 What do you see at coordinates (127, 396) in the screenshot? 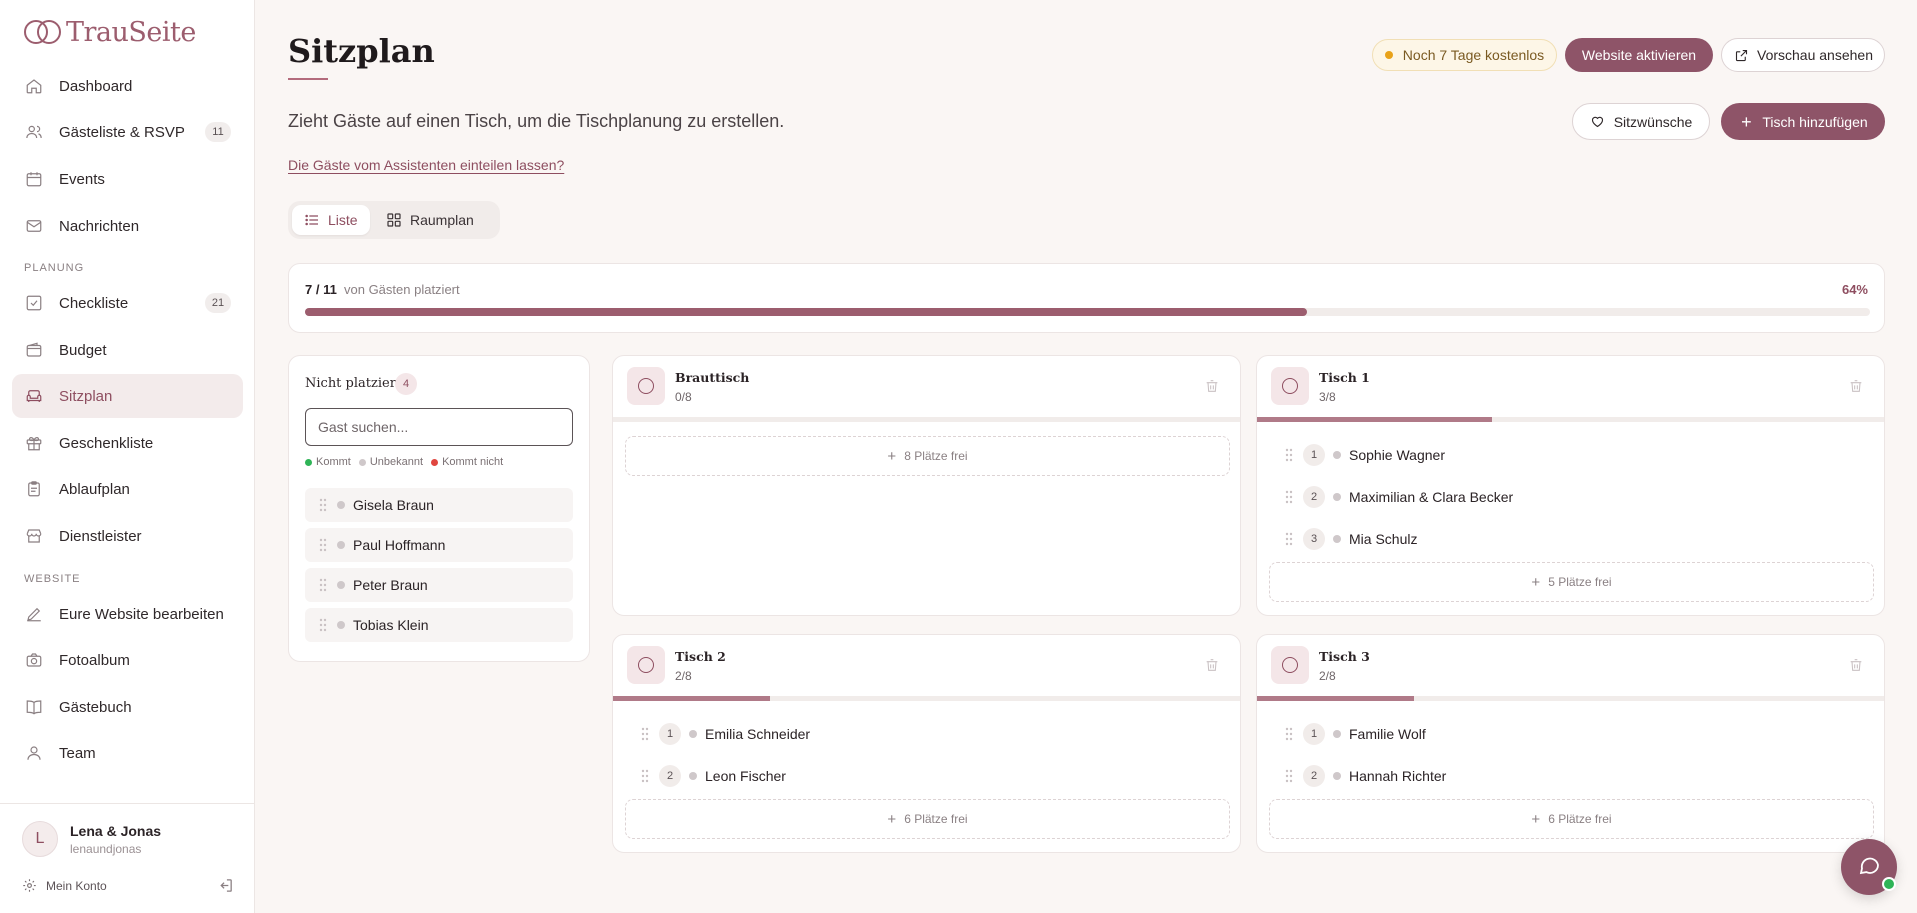
I see `sidebar-item-sitzplan: Sitzplan` at bounding box center [127, 396].